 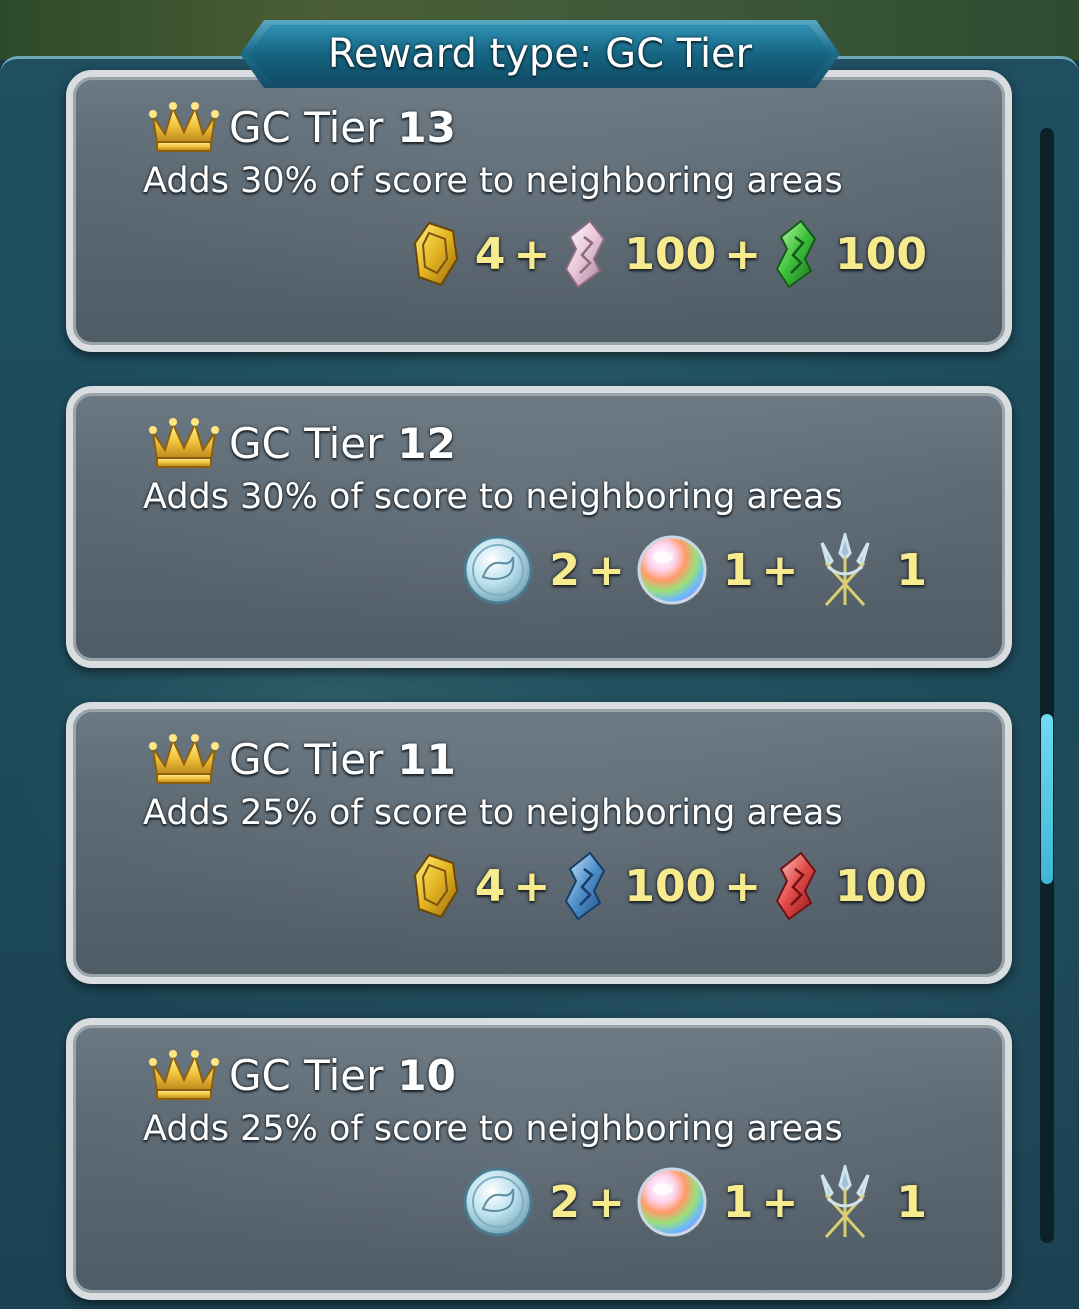 I want to click on green-shard-icon, so click(x=796, y=254).